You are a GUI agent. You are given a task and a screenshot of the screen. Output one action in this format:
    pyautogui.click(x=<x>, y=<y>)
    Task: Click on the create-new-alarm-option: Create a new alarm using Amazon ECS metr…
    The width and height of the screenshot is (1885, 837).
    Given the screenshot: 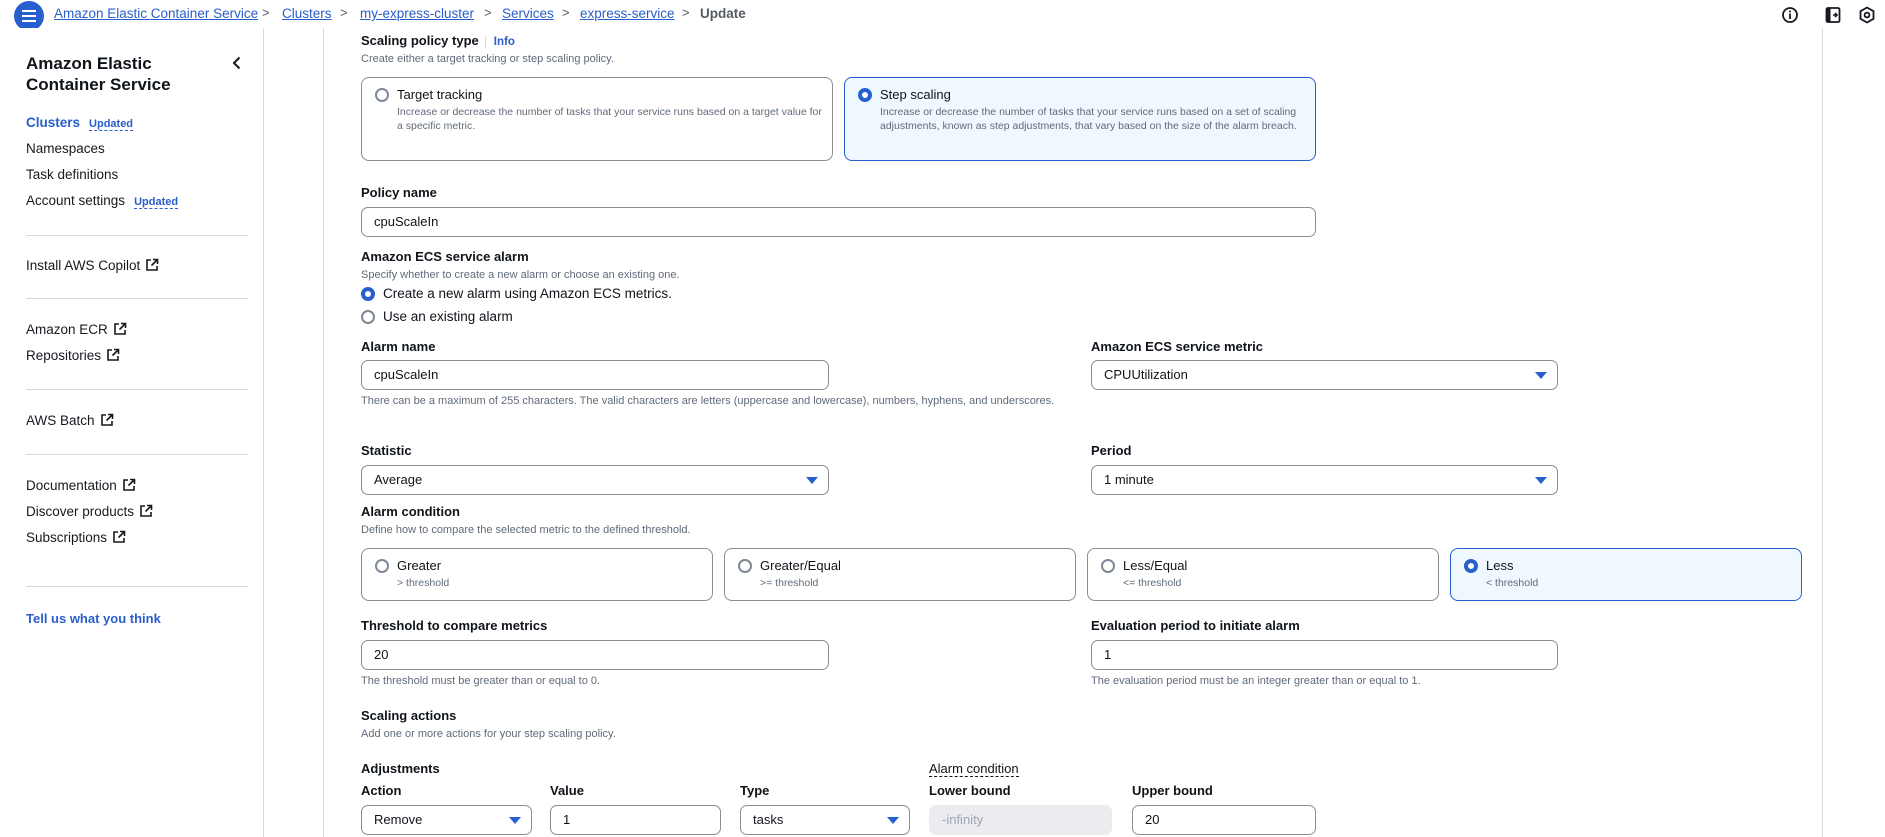 What is the action you would take?
    pyautogui.click(x=516, y=293)
    